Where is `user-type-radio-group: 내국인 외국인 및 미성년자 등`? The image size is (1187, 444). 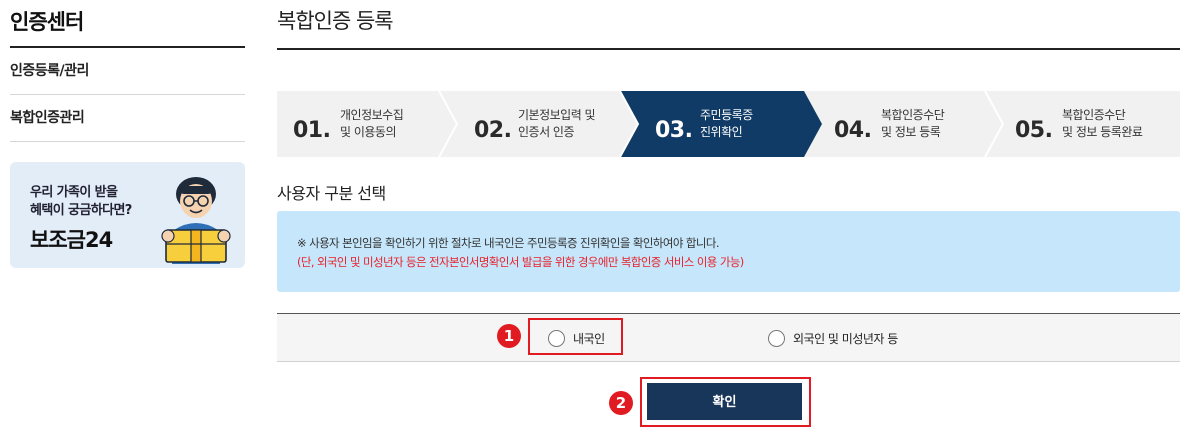 user-type-radio-group: 내국인 외국인 및 미성년자 등 is located at coordinates (728, 337).